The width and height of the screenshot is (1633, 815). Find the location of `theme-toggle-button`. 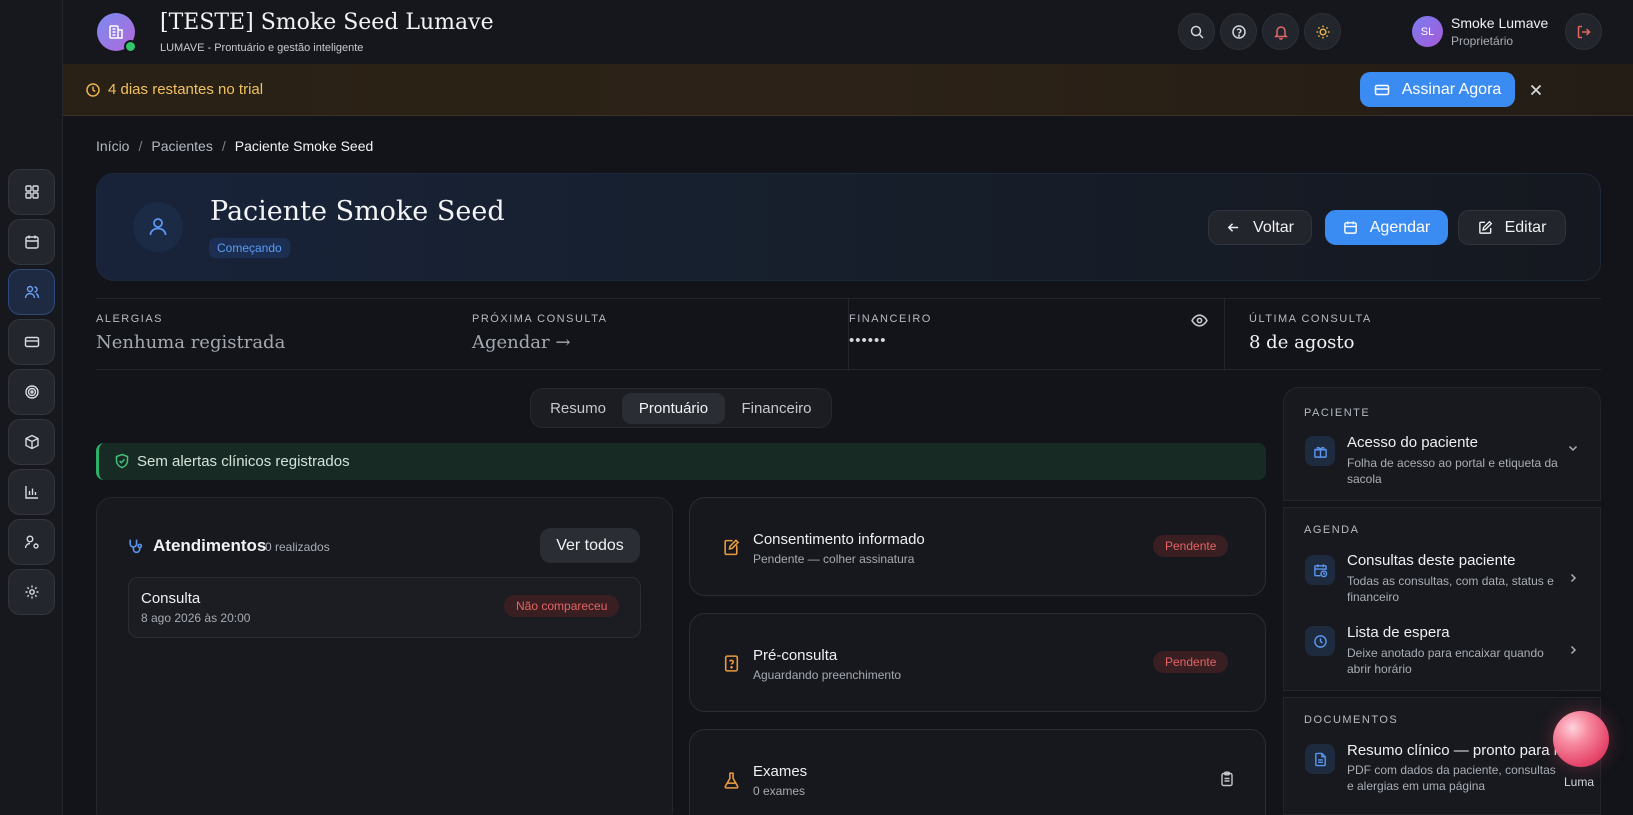

theme-toggle-button is located at coordinates (1322, 31).